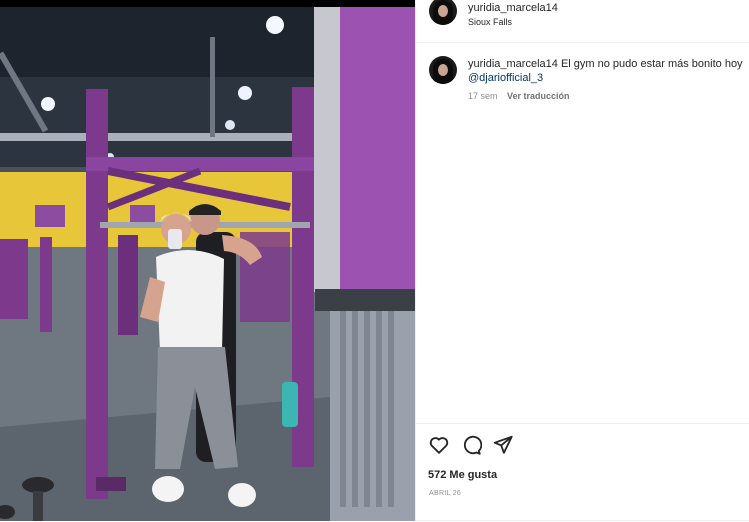 This screenshot has height=522, width=749. What do you see at coordinates (538, 96) in the screenshot?
I see `translate-link: Ver traducción` at bounding box center [538, 96].